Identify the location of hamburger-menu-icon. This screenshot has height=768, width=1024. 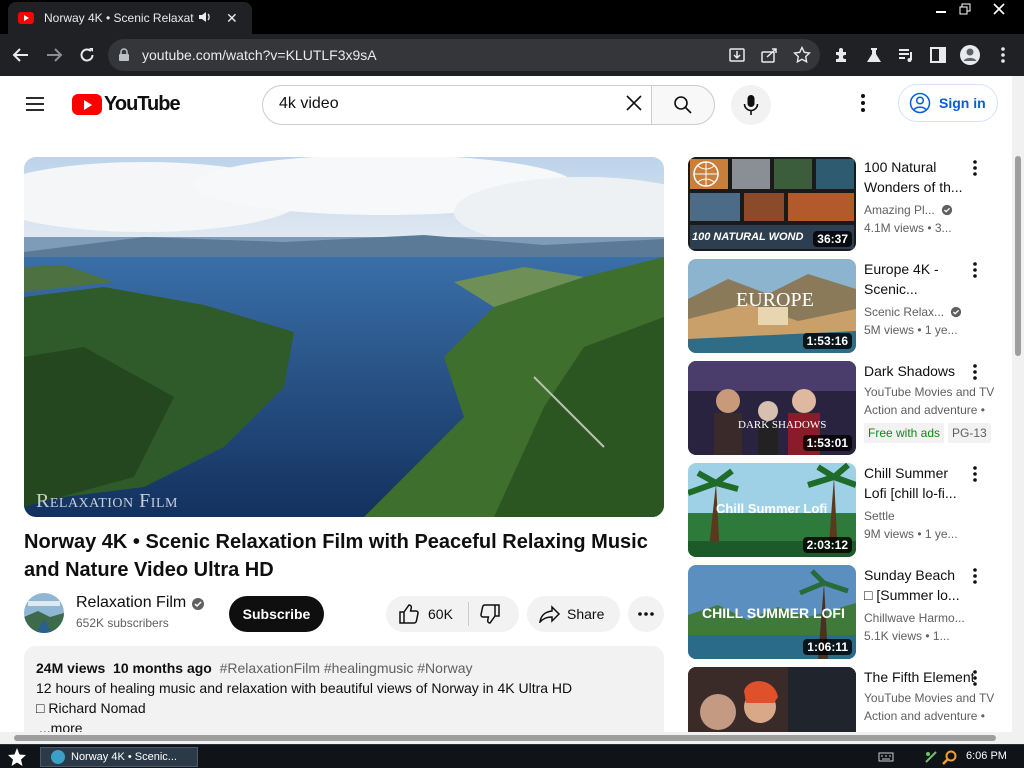
(36, 105).